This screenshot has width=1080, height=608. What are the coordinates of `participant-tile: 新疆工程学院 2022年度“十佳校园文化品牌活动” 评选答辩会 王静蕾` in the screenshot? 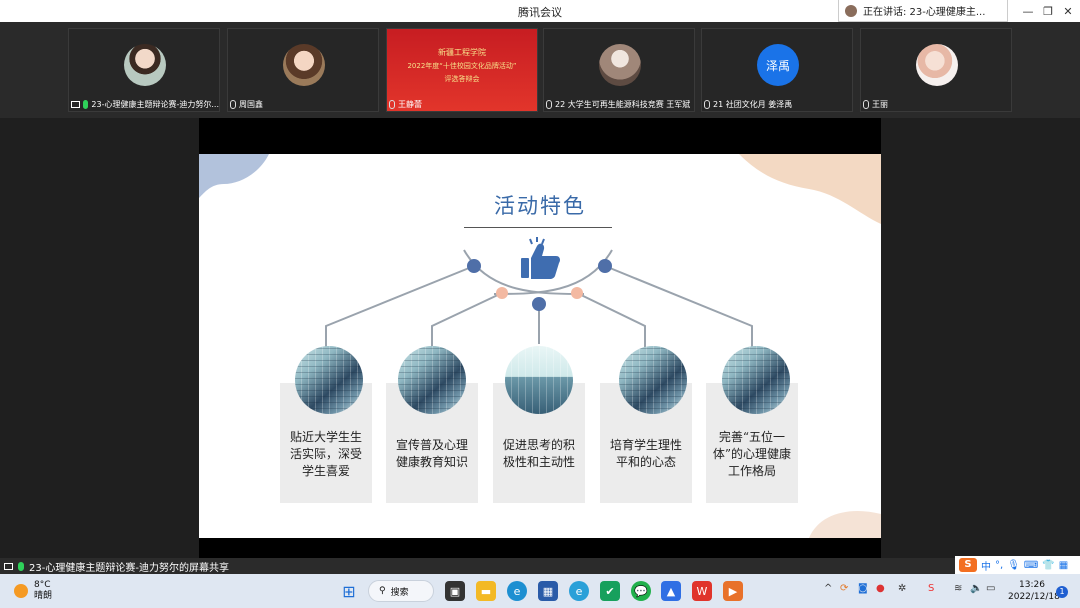 It's located at (462, 70).